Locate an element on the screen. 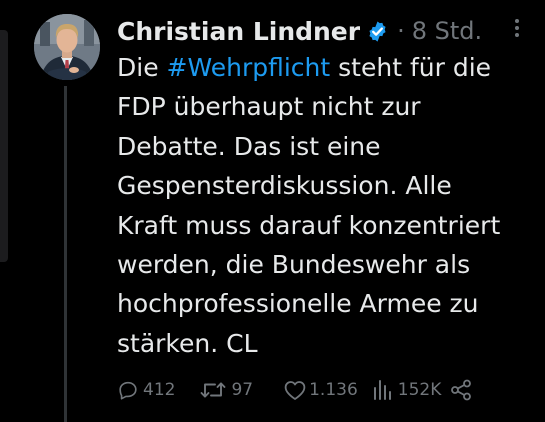 Image resolution: width=545 pixels, height=422 pixels. share-button is located at coordinates (461, 390).